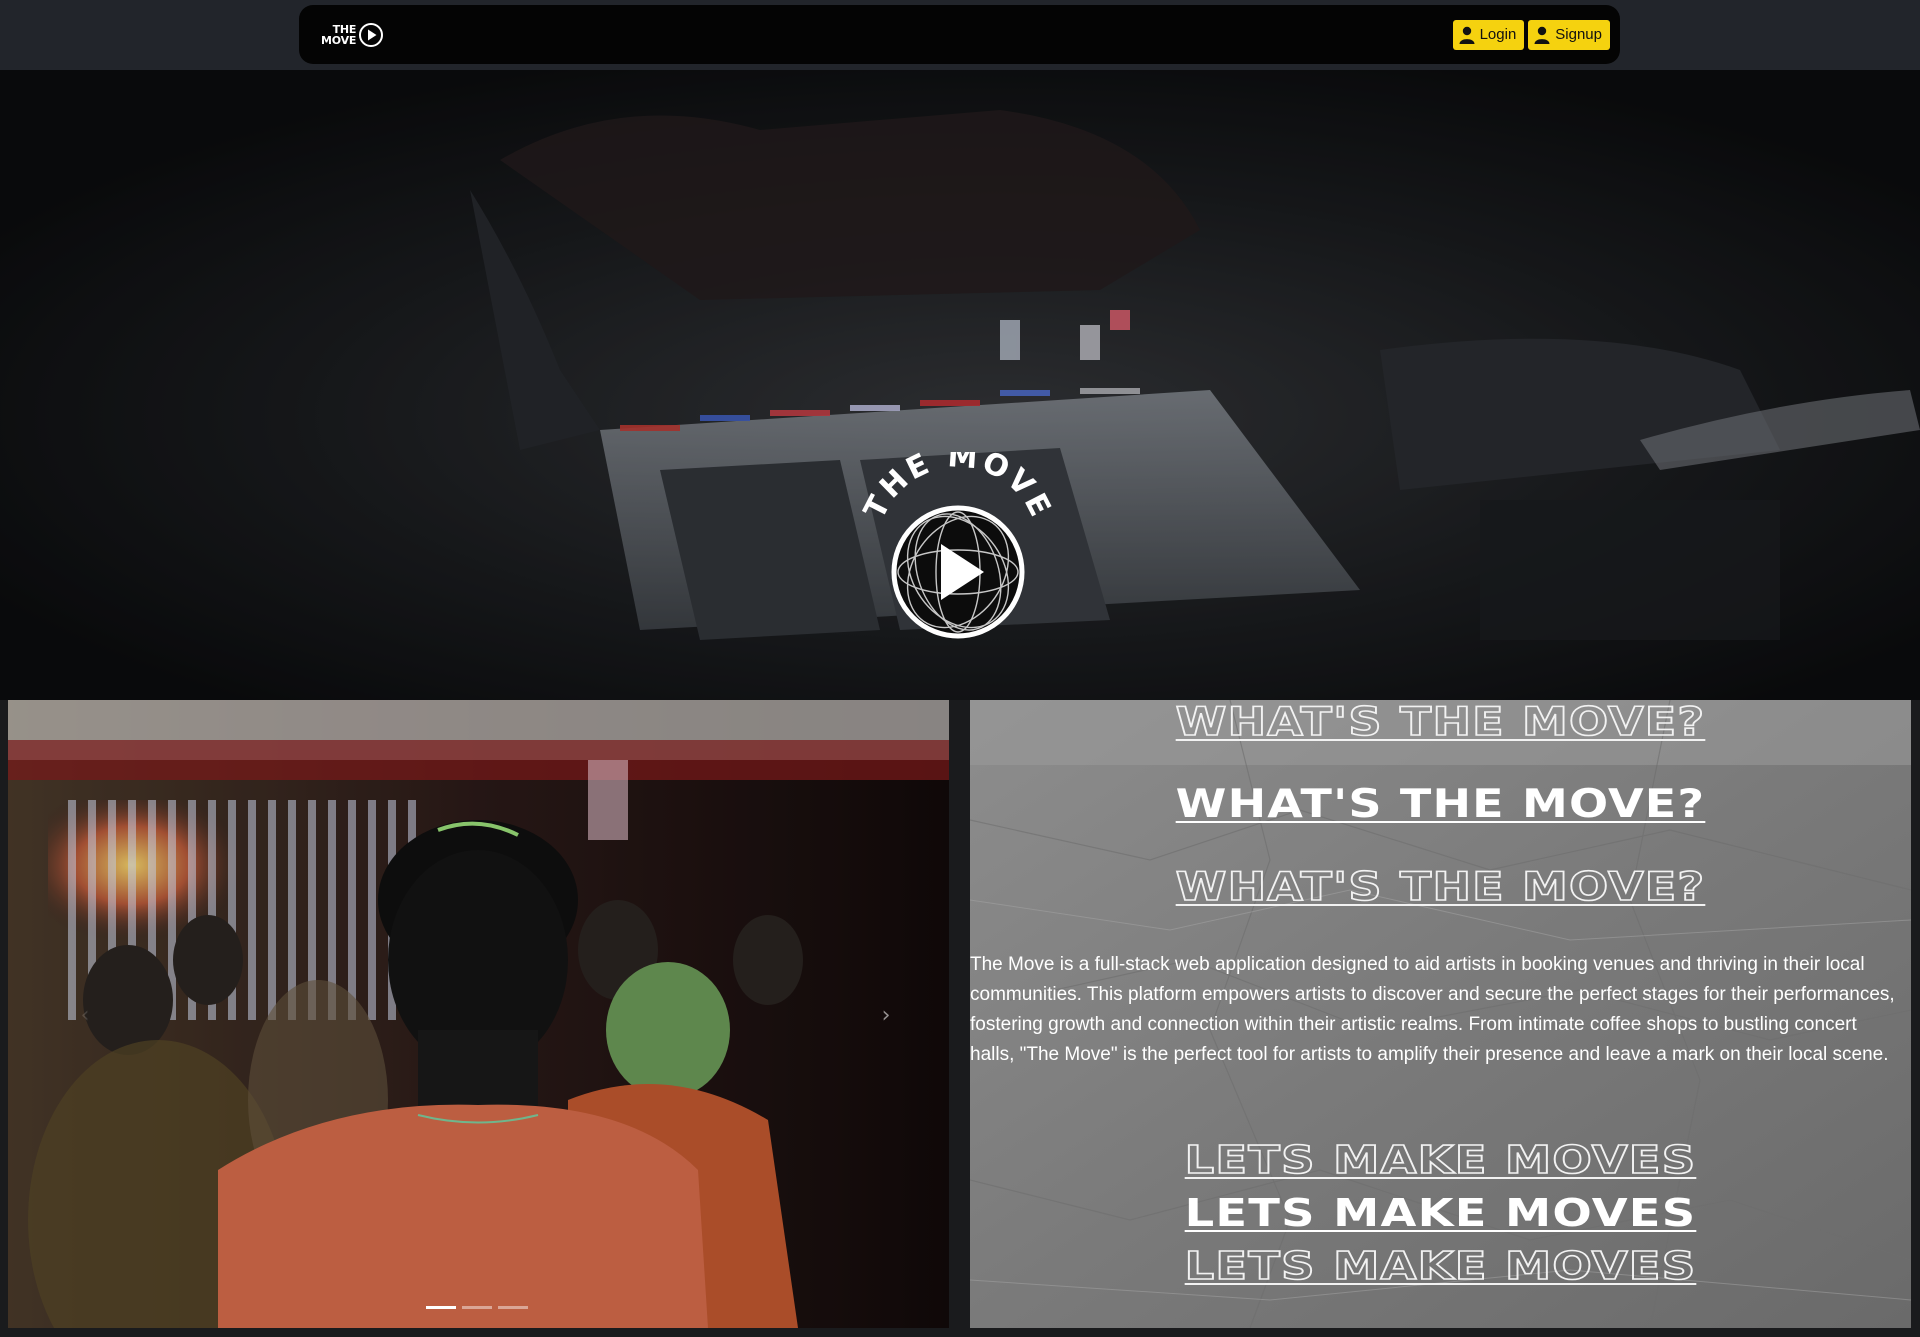 This screenshot has width=1920, height=1337. What do you see at coordinates (339, 40) in the screenshot?
I see `brand-line-2: MOVE` at bounding box center [339, 40].